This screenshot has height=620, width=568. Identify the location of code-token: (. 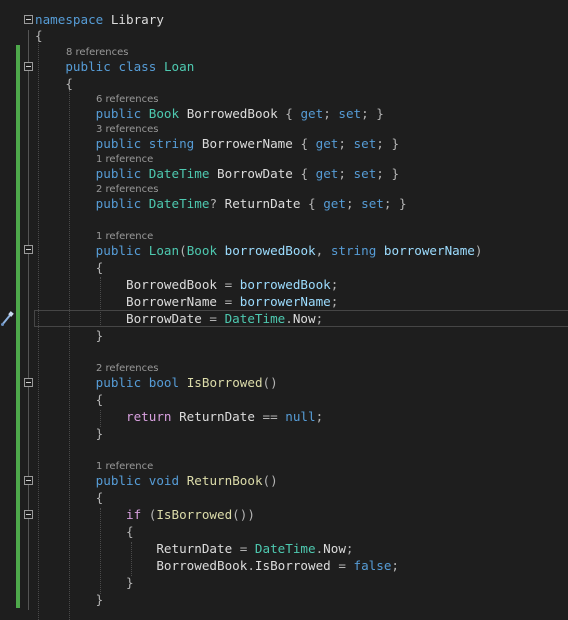
(183, 250).